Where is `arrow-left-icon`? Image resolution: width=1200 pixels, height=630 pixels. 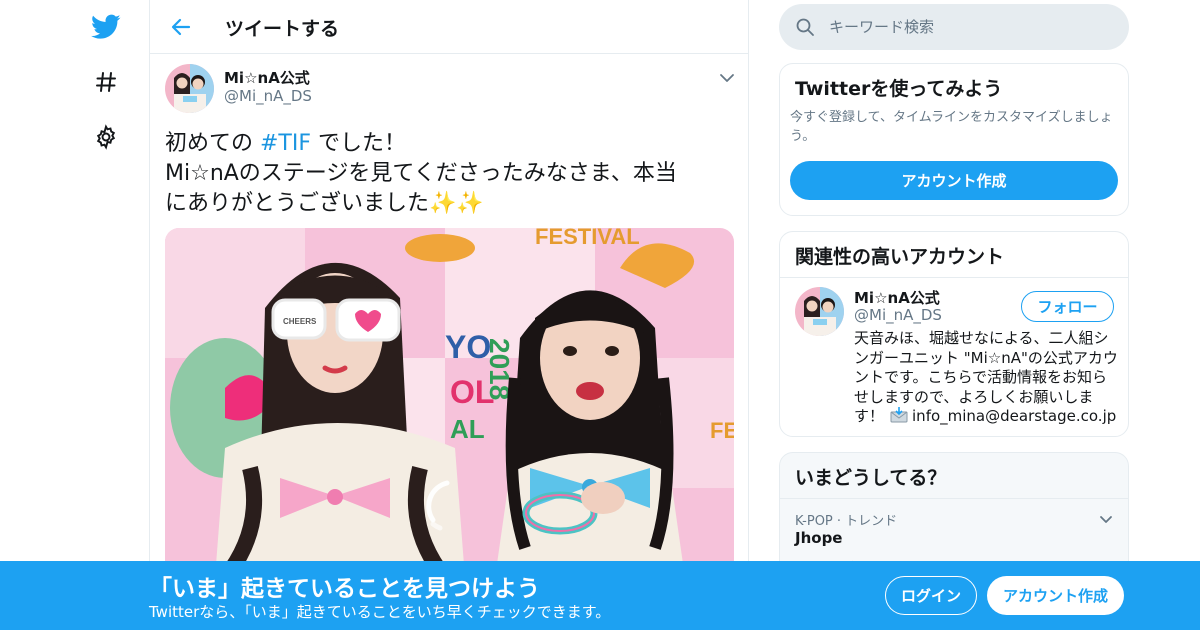 arrow-left-icon is located at coordinates (181, 27).